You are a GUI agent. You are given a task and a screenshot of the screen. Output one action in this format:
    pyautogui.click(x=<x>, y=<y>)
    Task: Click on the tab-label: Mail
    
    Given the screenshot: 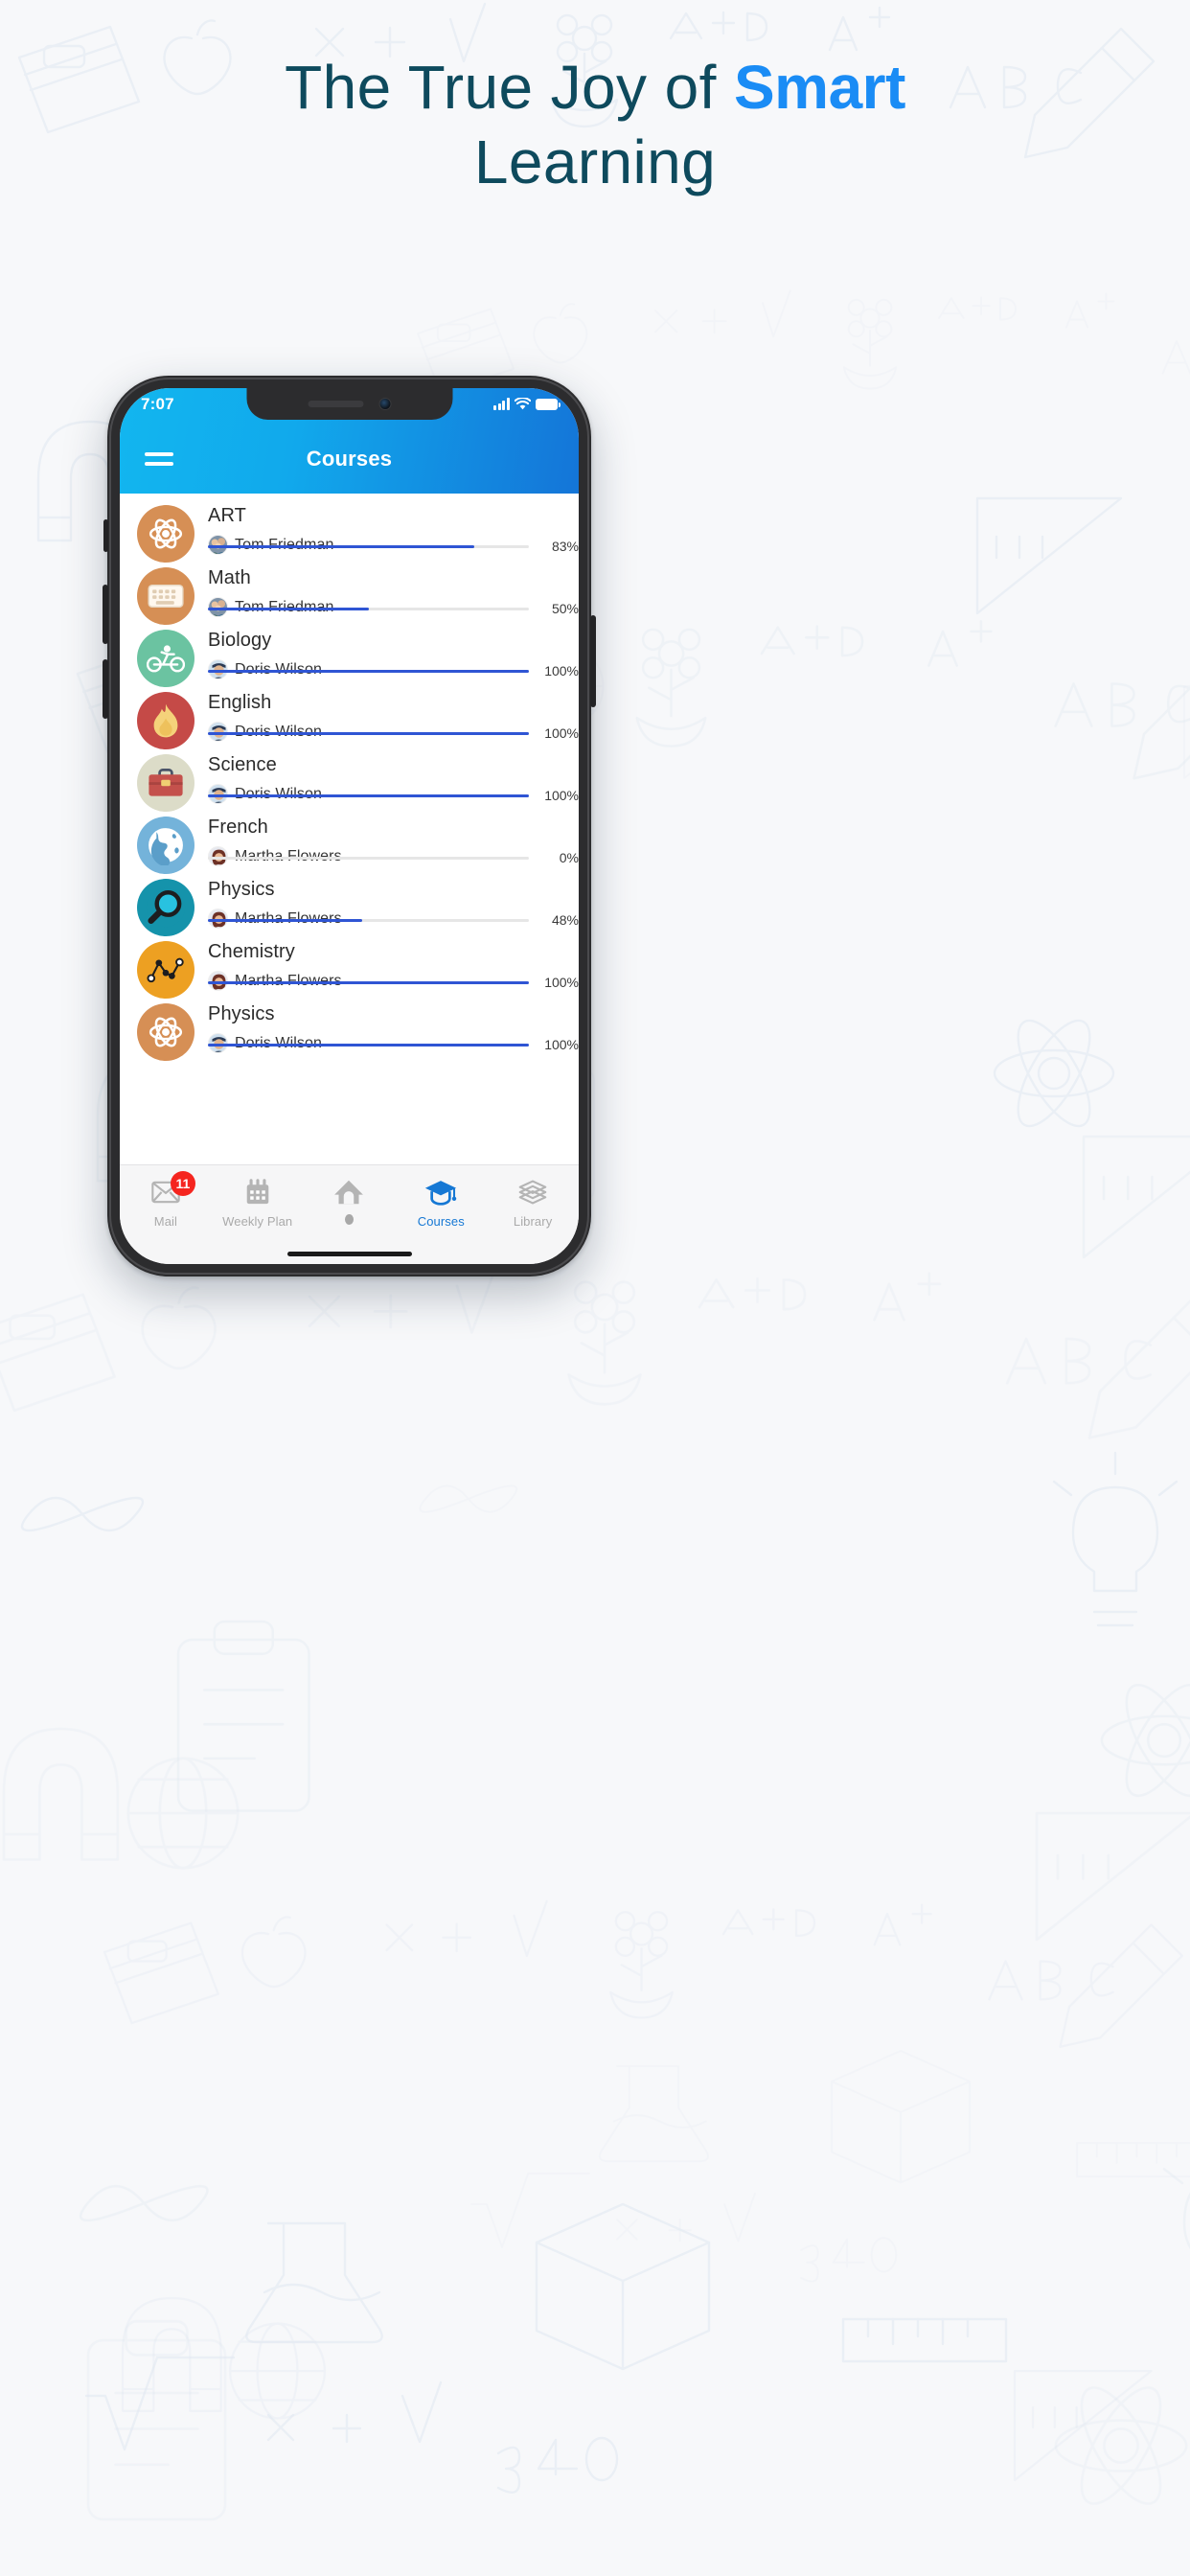 What is the action you would take?
    pyautogui.click(x=166, y=1221)
    